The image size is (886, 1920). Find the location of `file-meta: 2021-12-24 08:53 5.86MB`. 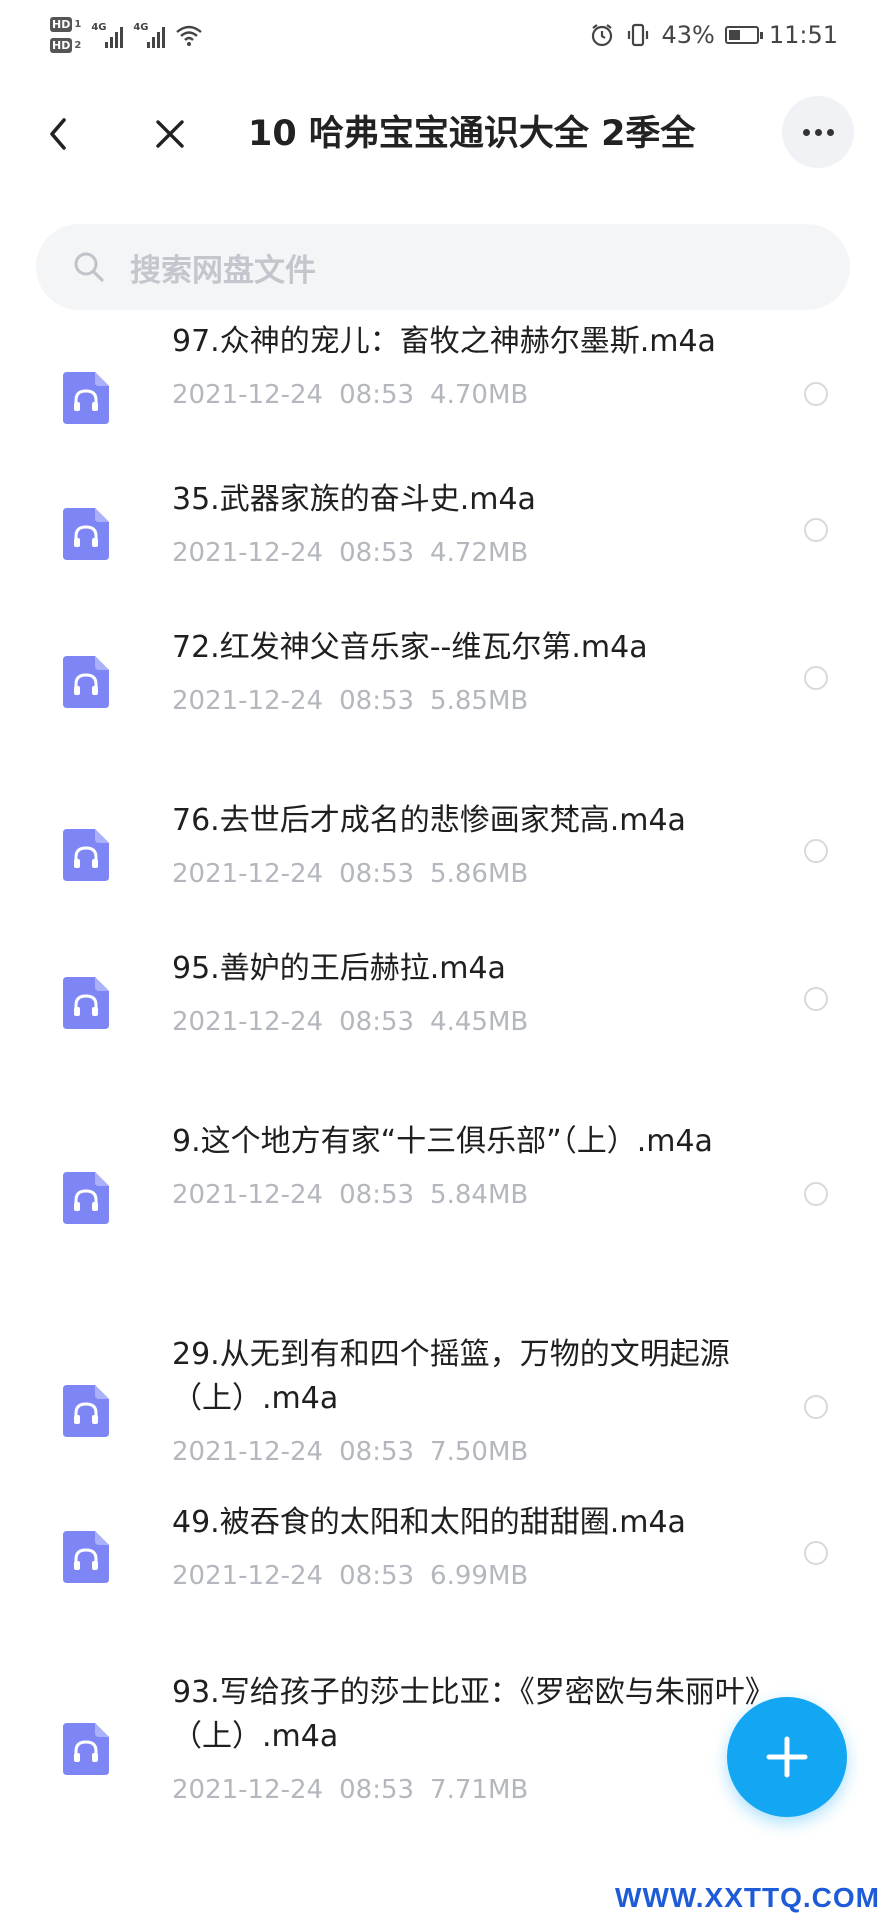

file-meta: 2021-12-24 08:53 5.86MB is located at coordinates (467, 874).